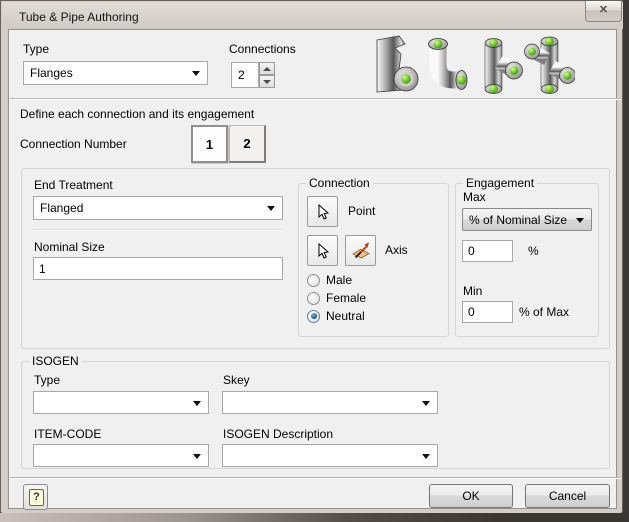 This screenshot has width=629, height=522. Describe the element at coordinates (47, 380) in the screenshot. I see `isogen-type-label: Type` at that location.